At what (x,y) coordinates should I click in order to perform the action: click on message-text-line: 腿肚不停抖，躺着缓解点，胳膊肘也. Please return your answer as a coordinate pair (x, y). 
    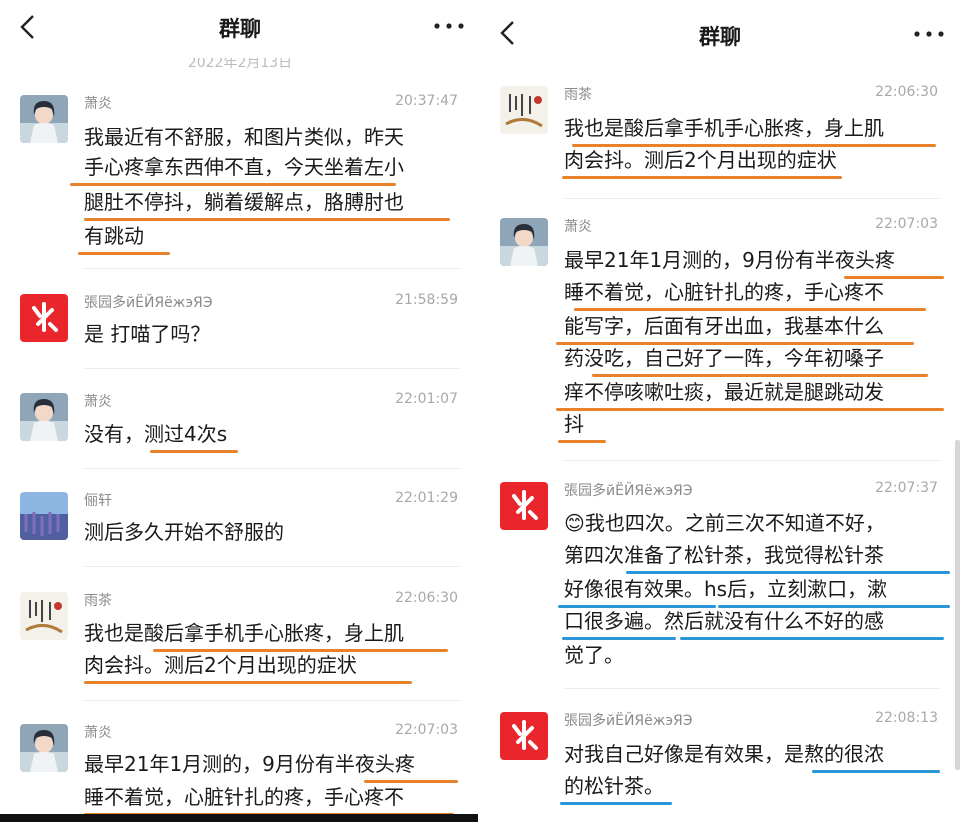
    Looking at the image, I should click on (244, 202).